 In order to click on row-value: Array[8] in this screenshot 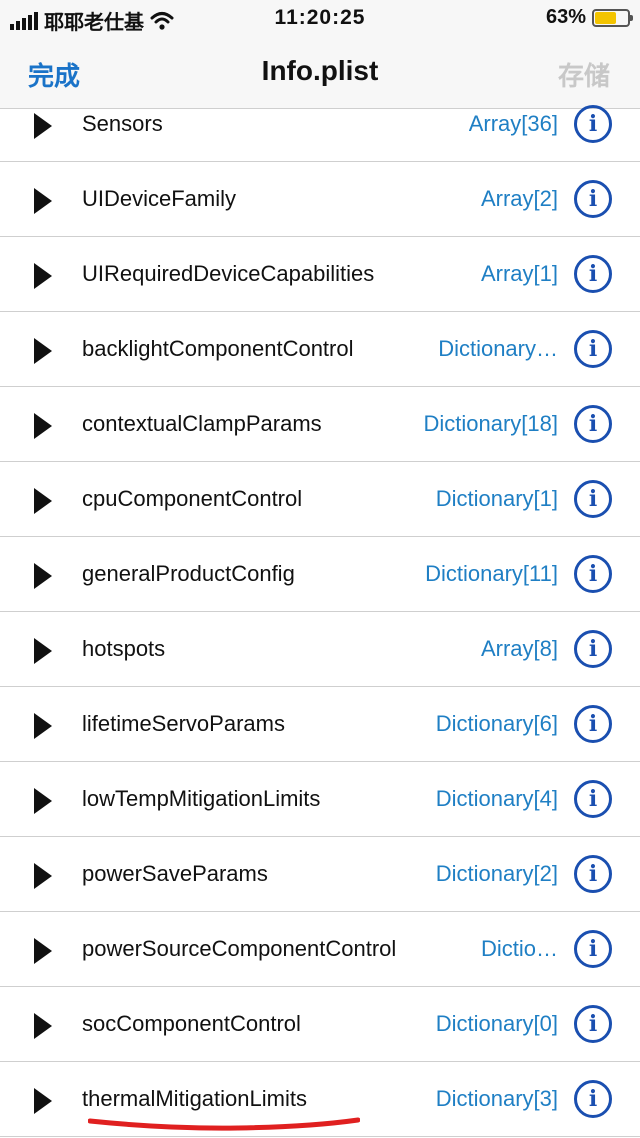, I will do `click(519, 648)`.